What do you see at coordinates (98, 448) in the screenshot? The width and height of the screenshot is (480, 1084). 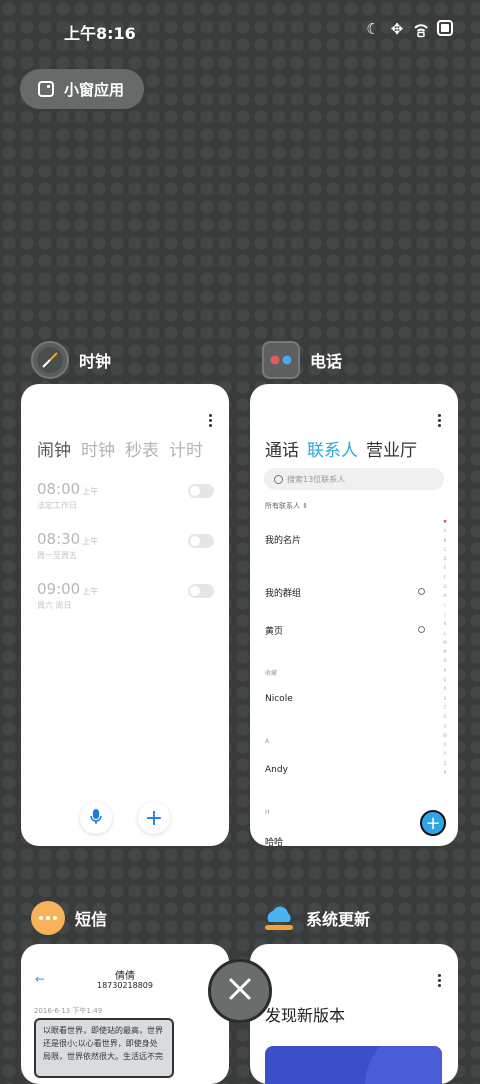 I see `tab-clock: 时钟` at bounding box center [98, 448].